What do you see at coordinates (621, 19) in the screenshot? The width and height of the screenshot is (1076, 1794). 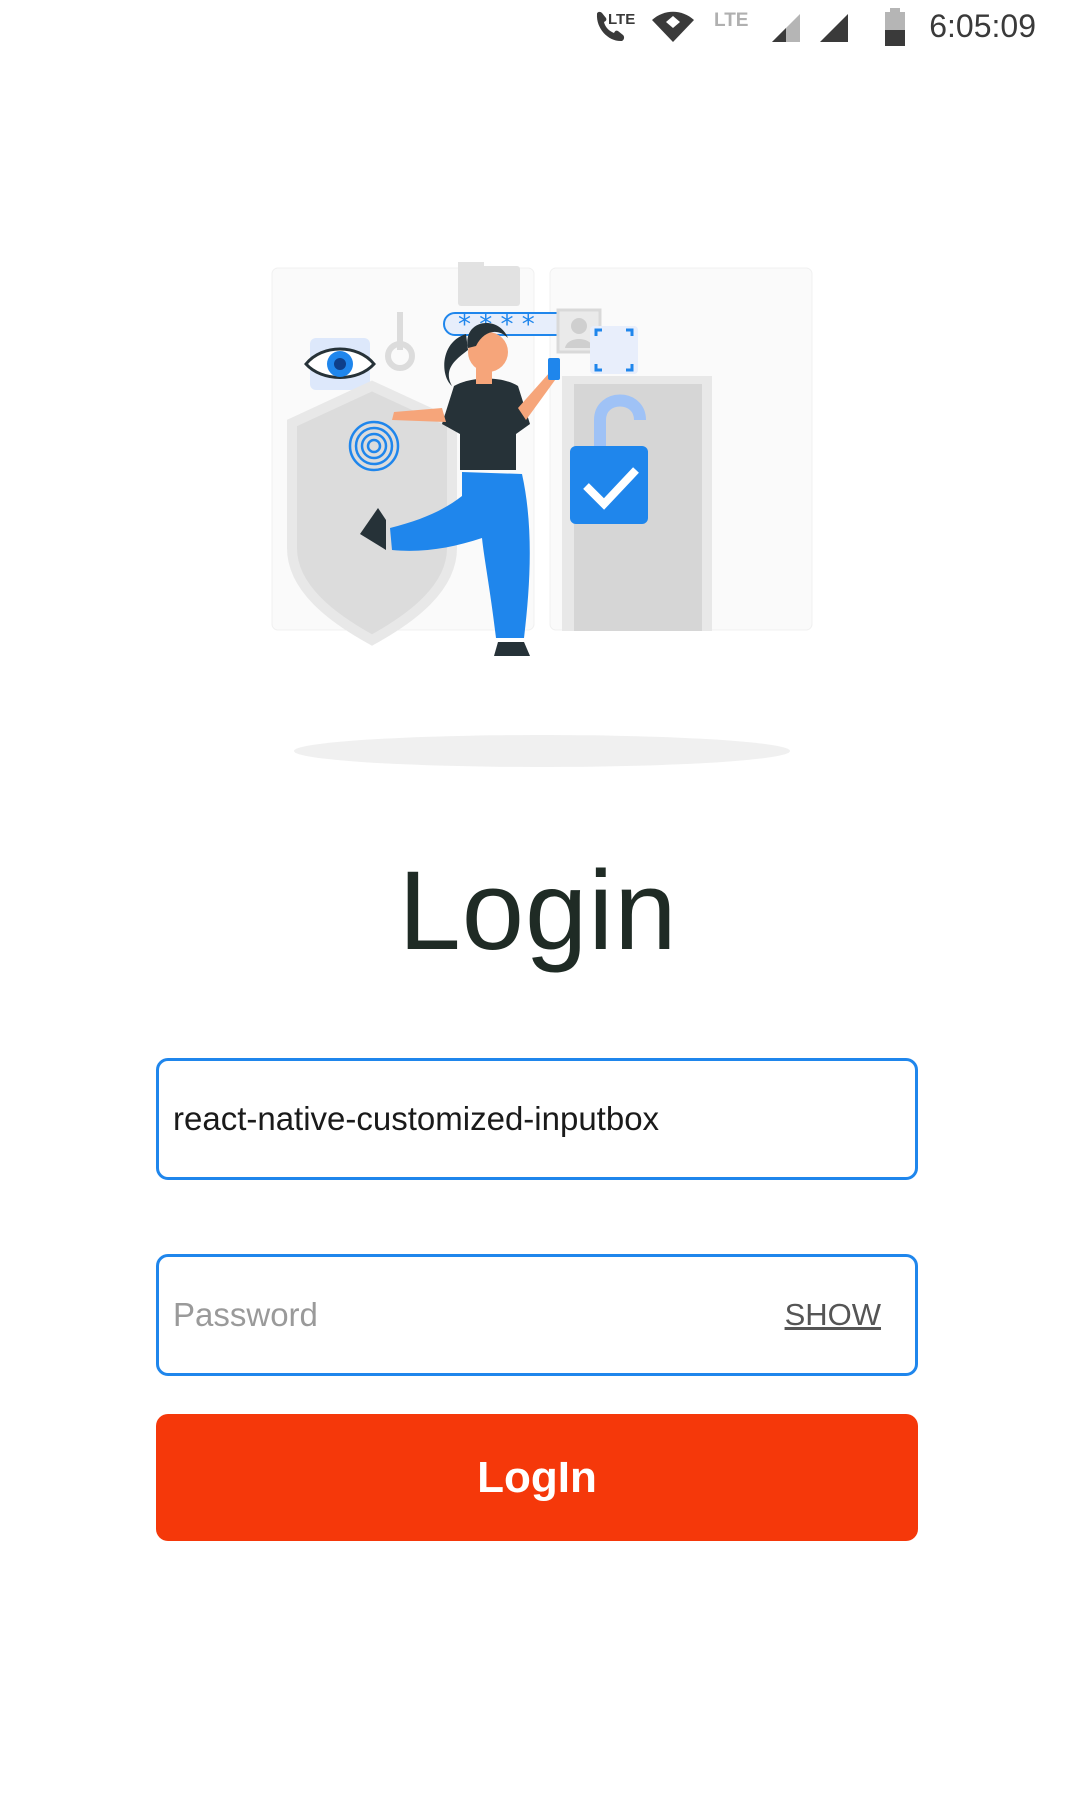 I see `call-lte-label: LTE` at bounding box center [621, 19].